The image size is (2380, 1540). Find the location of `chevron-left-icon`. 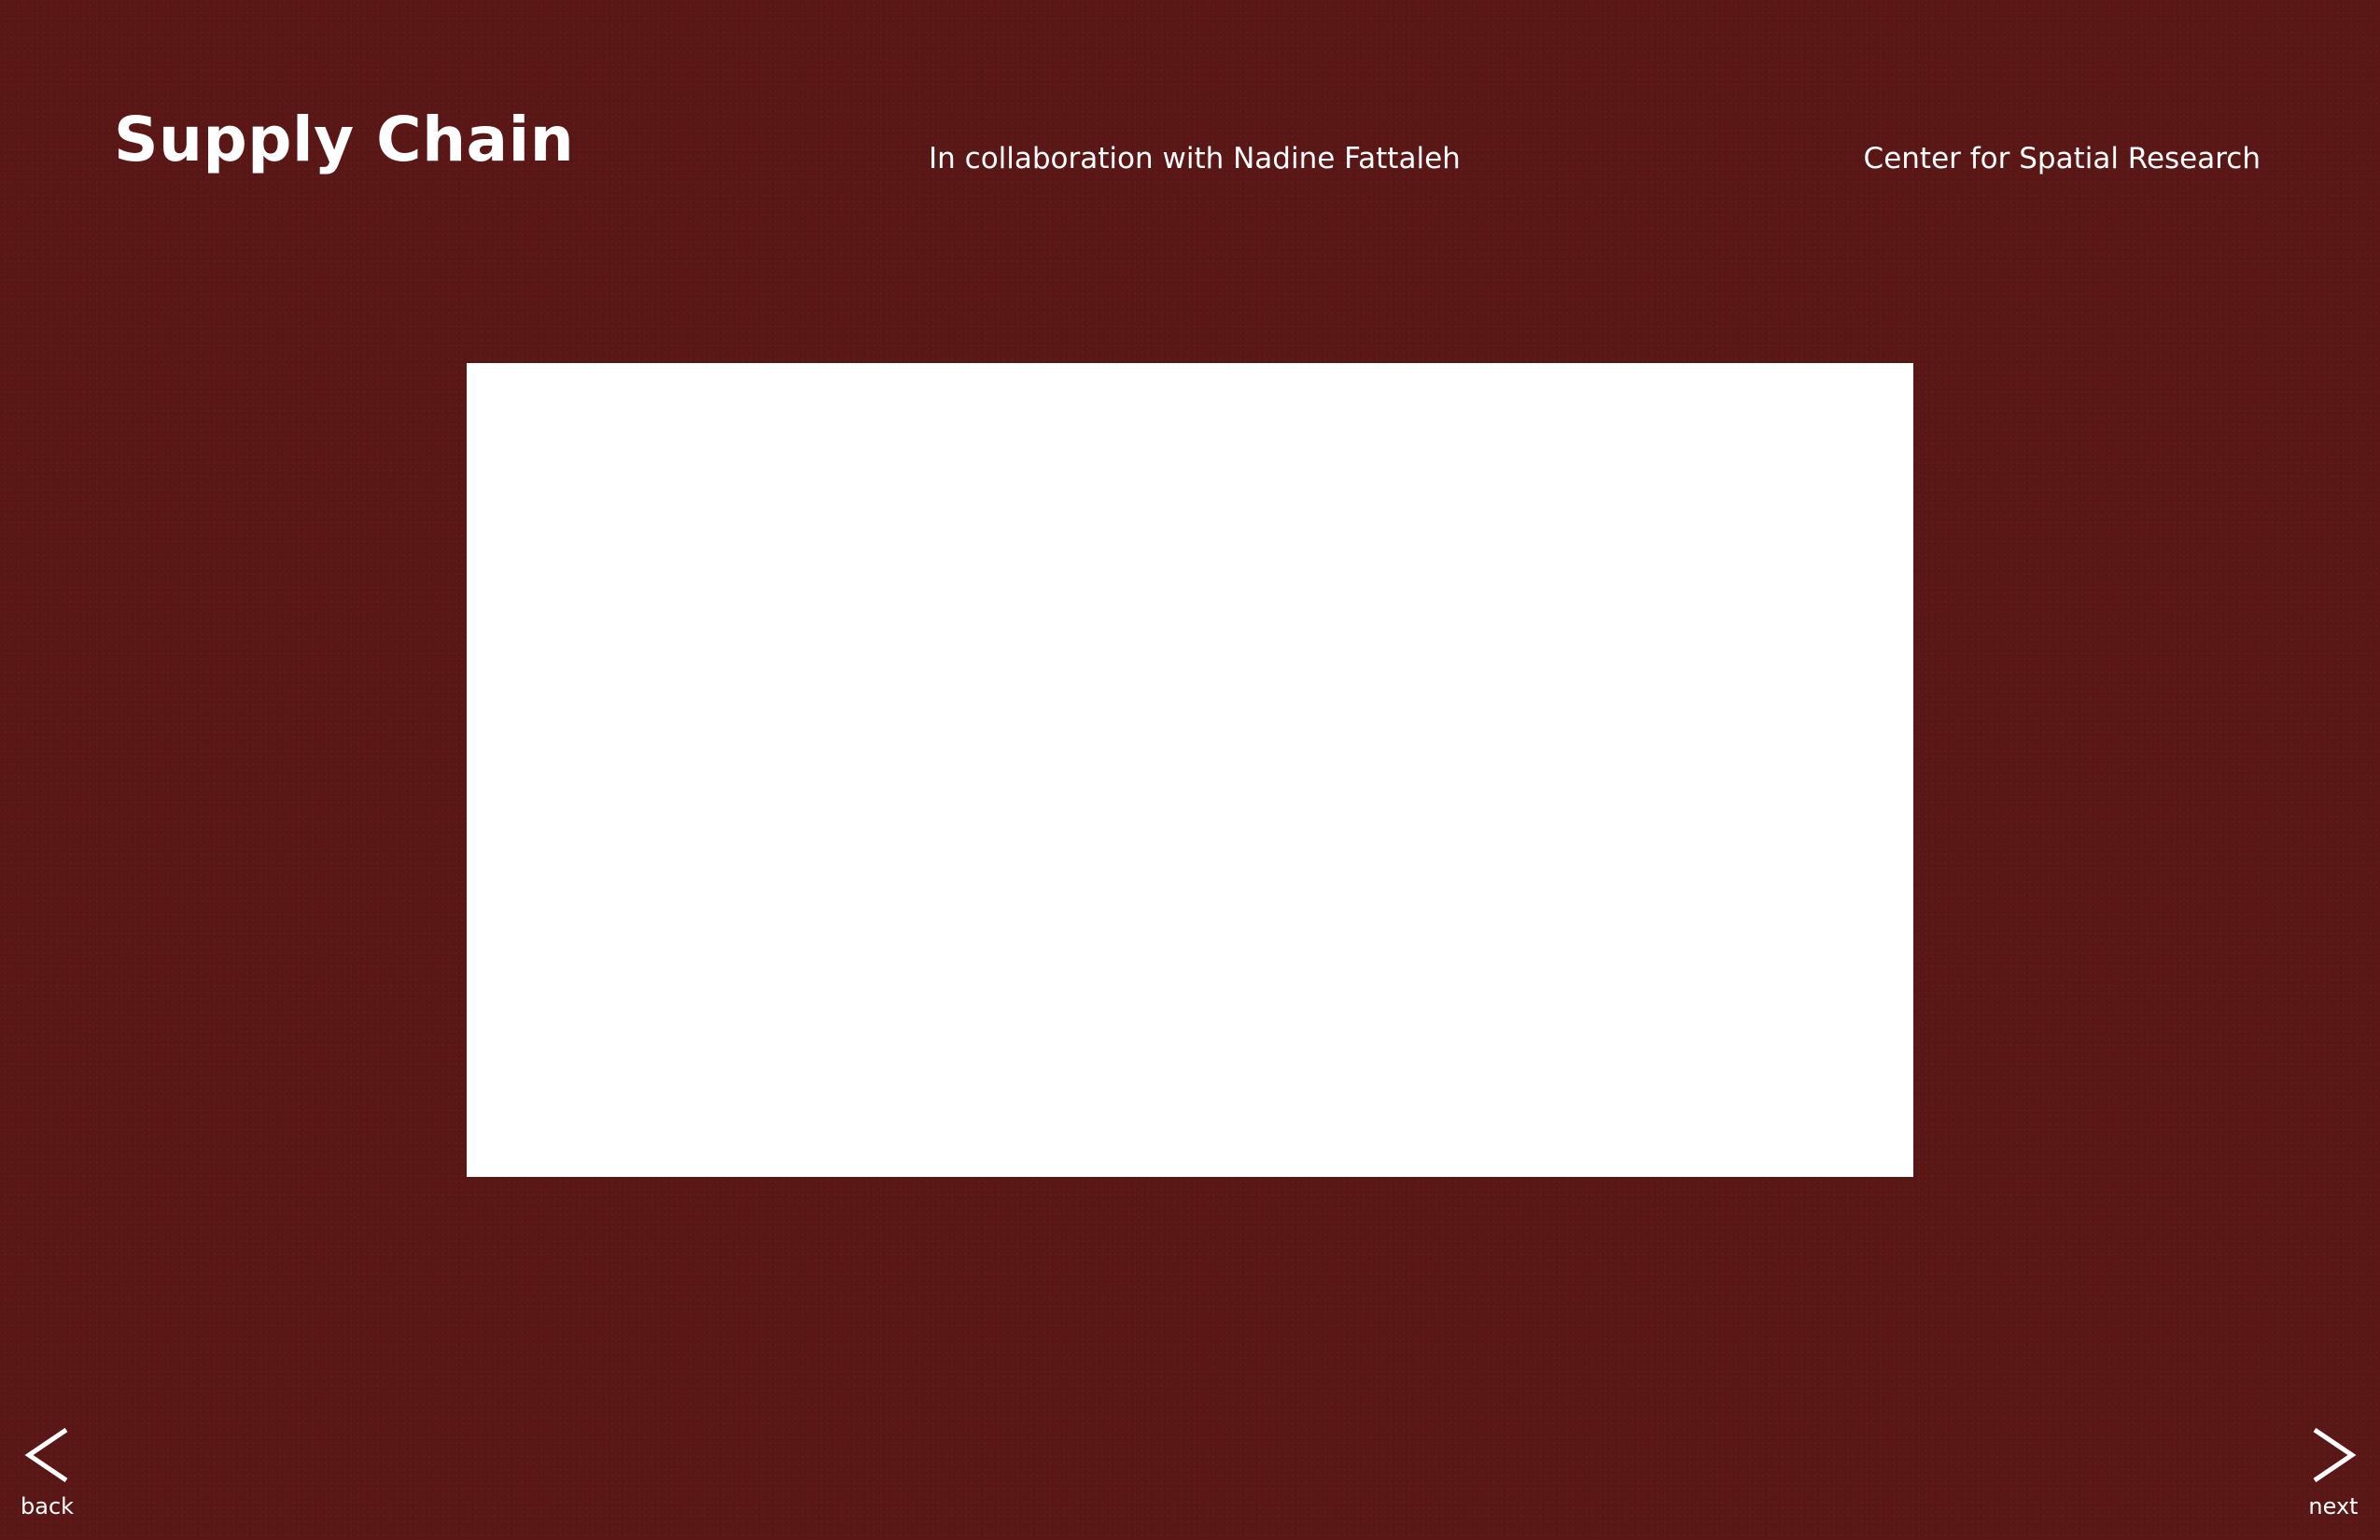

chevron-left-icon is located at coordinates (45, 1455).